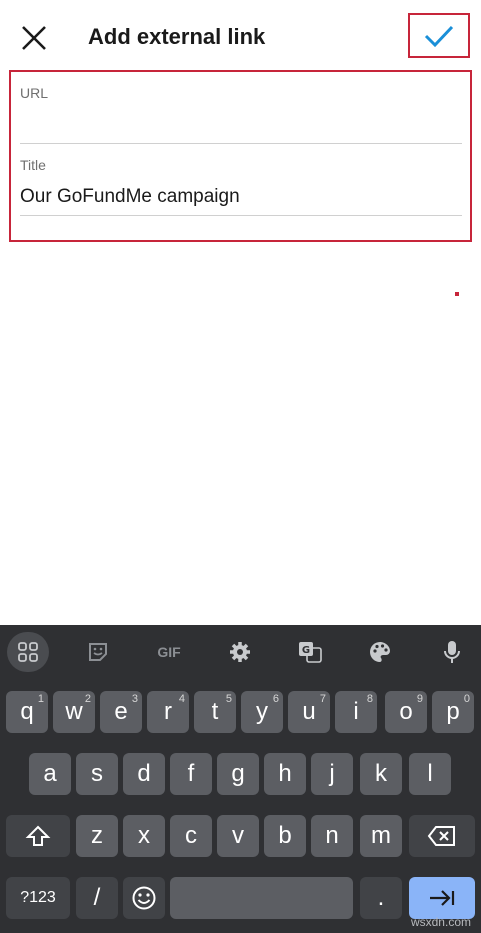 The height and width of the screenshot is (933, 481). Describe the element at coordinates (241, 143) in the screenshot. I see `url-underline` at that location.